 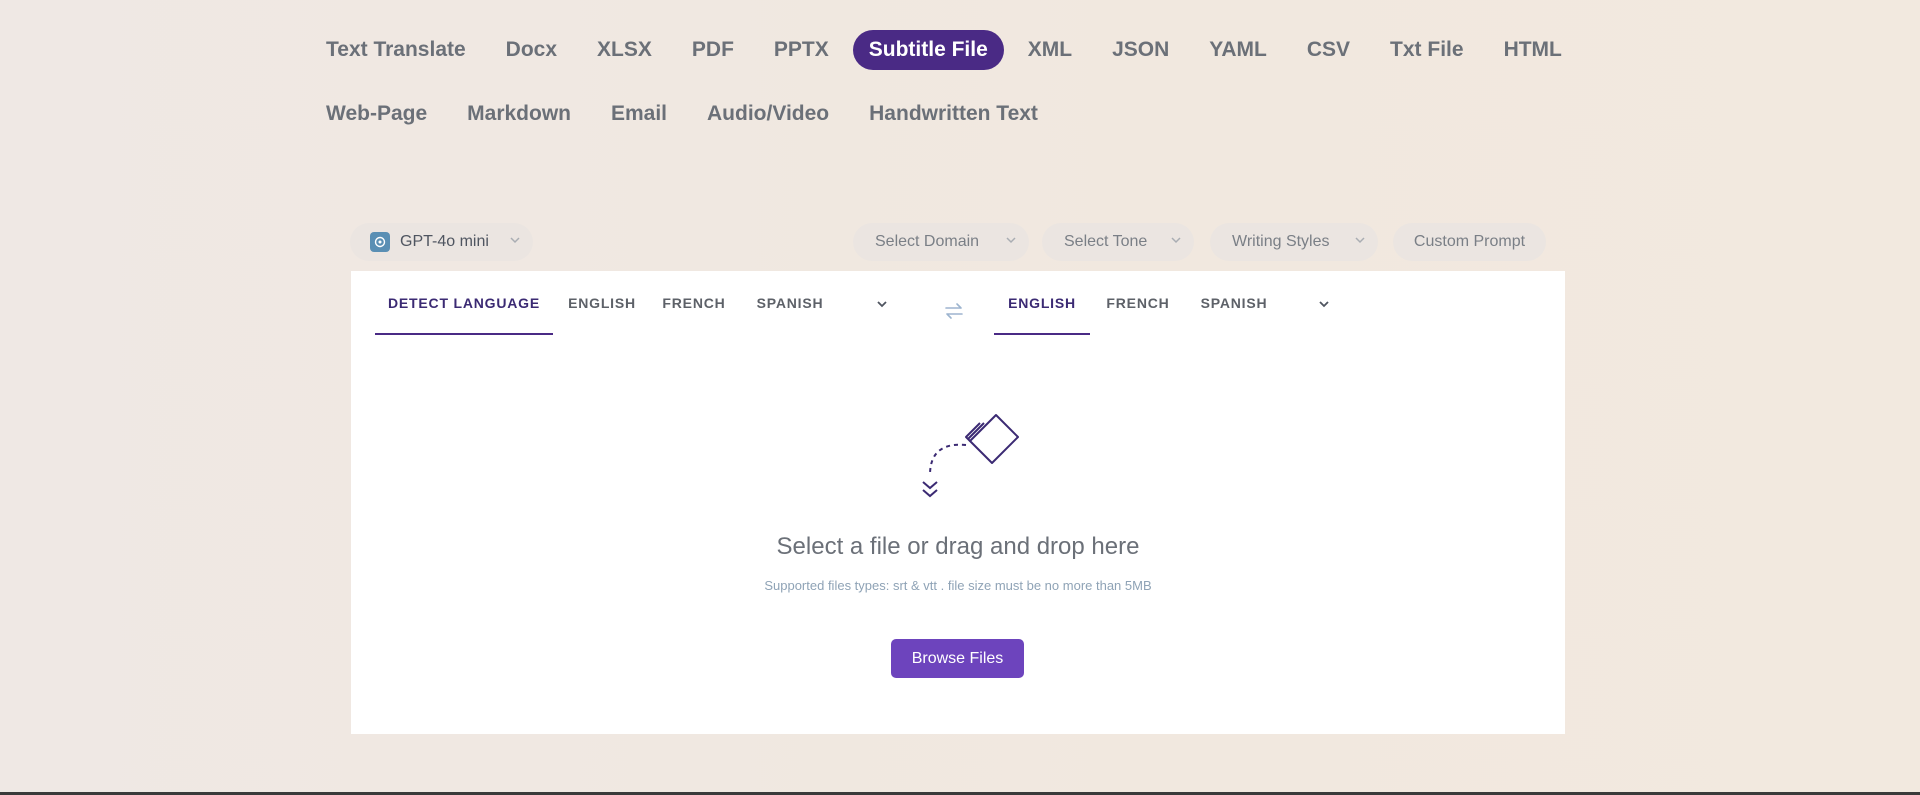 What do you see at coordinates (882, 304) in the screenshot?
I see `source-lang-more-chevron-icon` at bounding box center [882, 304].